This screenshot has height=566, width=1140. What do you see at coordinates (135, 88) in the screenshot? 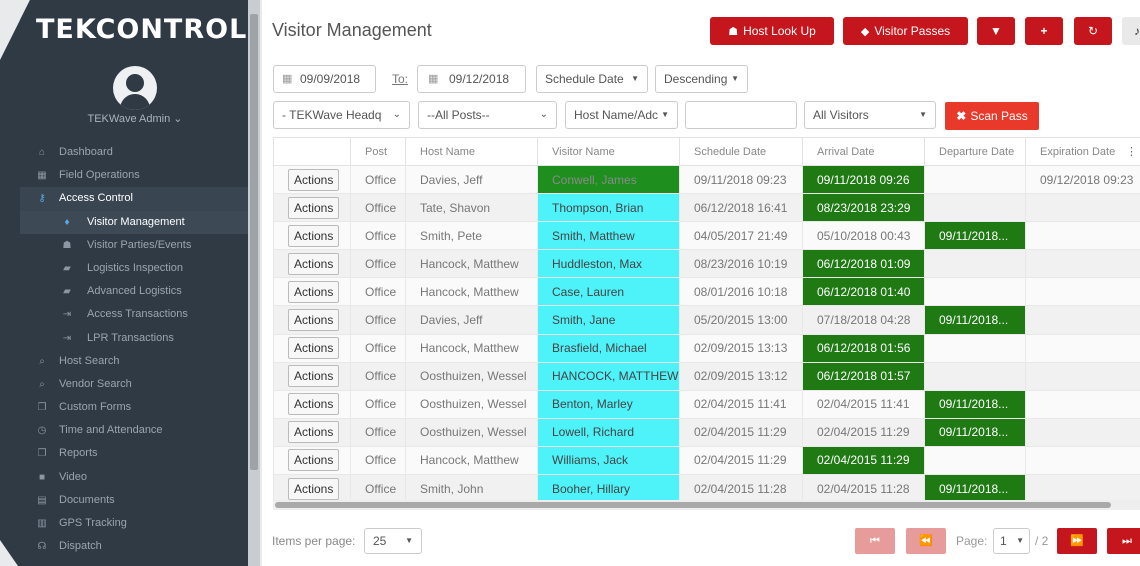
I see `avatar` at bounding box center [135, 88].